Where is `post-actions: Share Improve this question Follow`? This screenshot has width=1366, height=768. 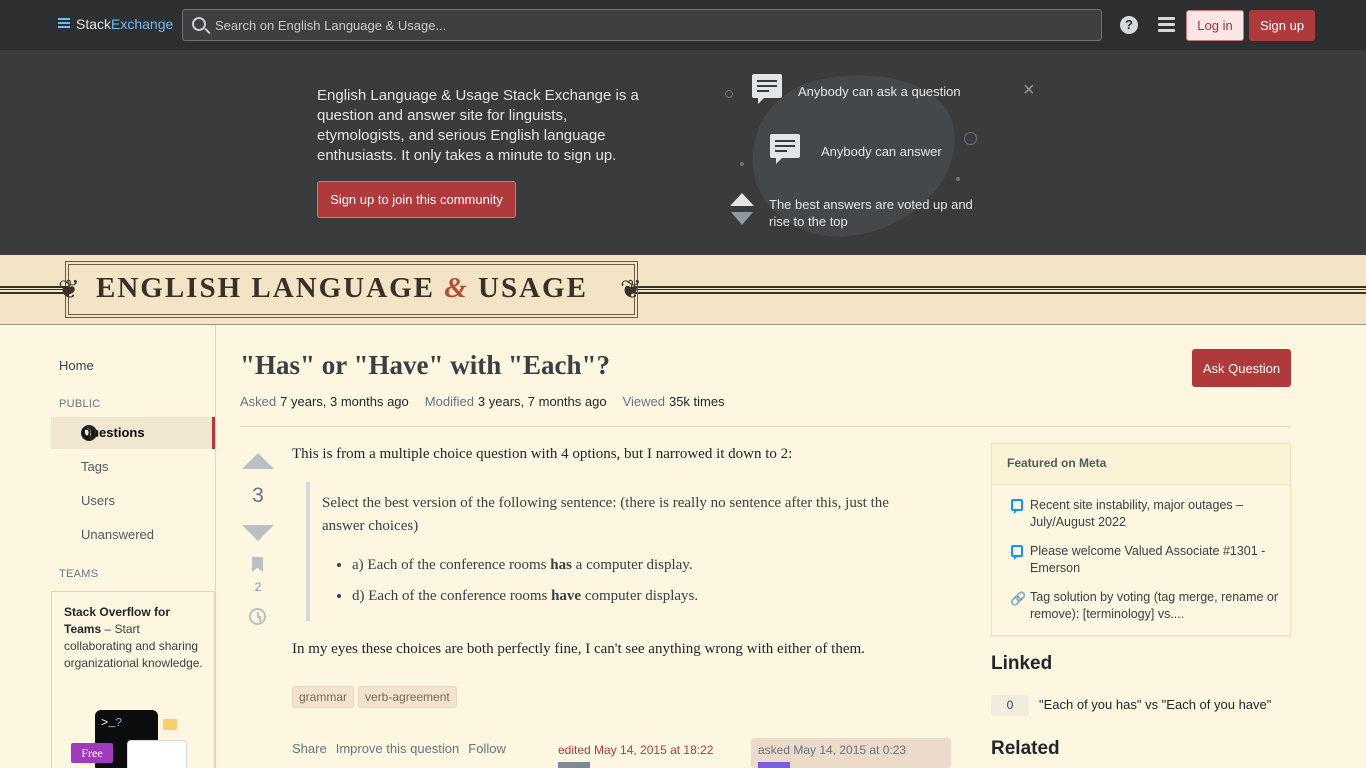 post-actions: Share Improve this question Follow is located at coordinates (399, 748).